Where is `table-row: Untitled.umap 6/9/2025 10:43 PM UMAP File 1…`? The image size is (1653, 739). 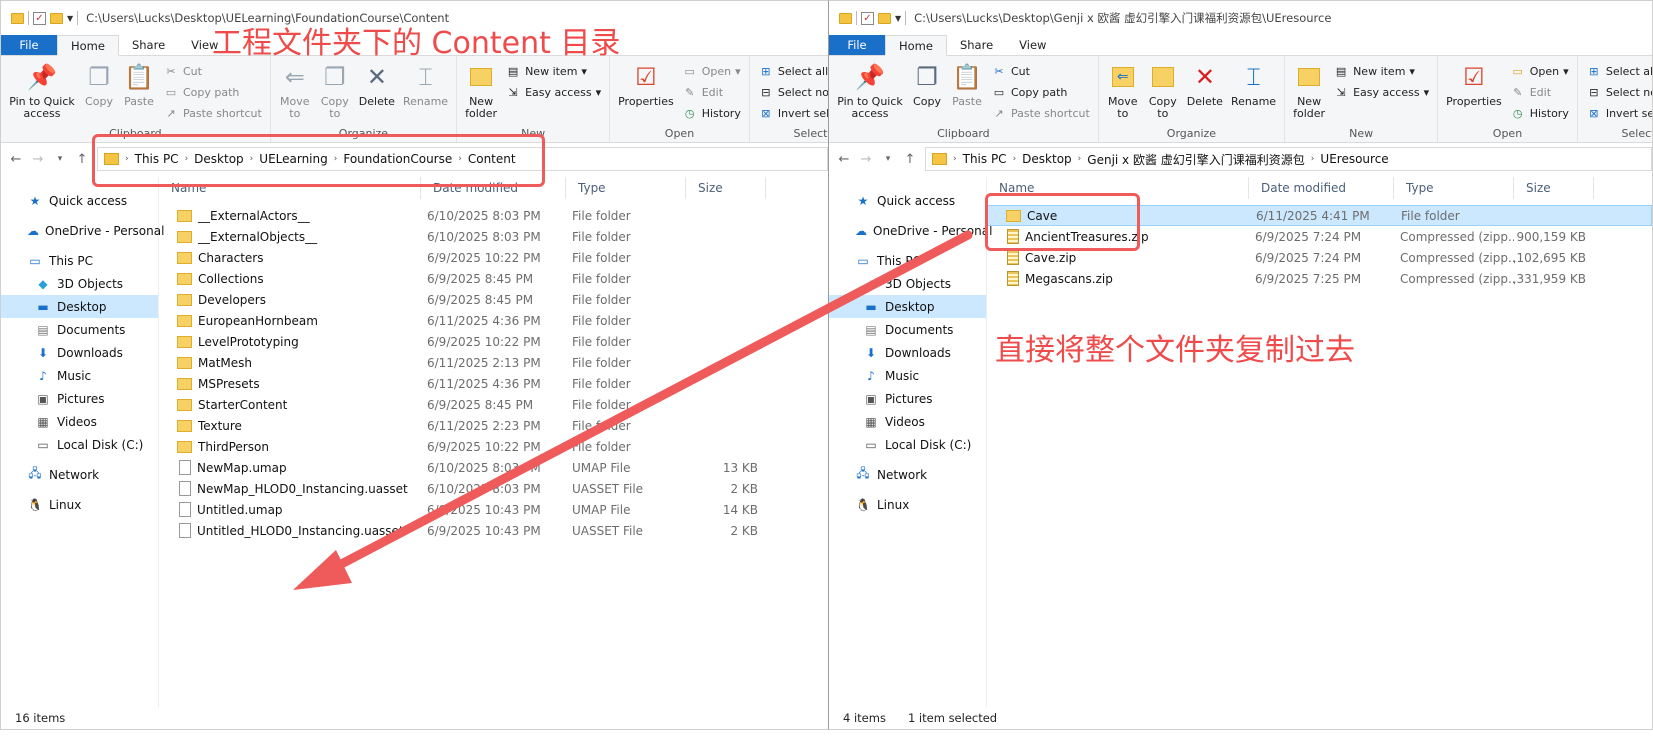 table-row: Untitled.umap 6/9/2025 10:43 PM UMAP File 1… is located at coordinates (493, 509).